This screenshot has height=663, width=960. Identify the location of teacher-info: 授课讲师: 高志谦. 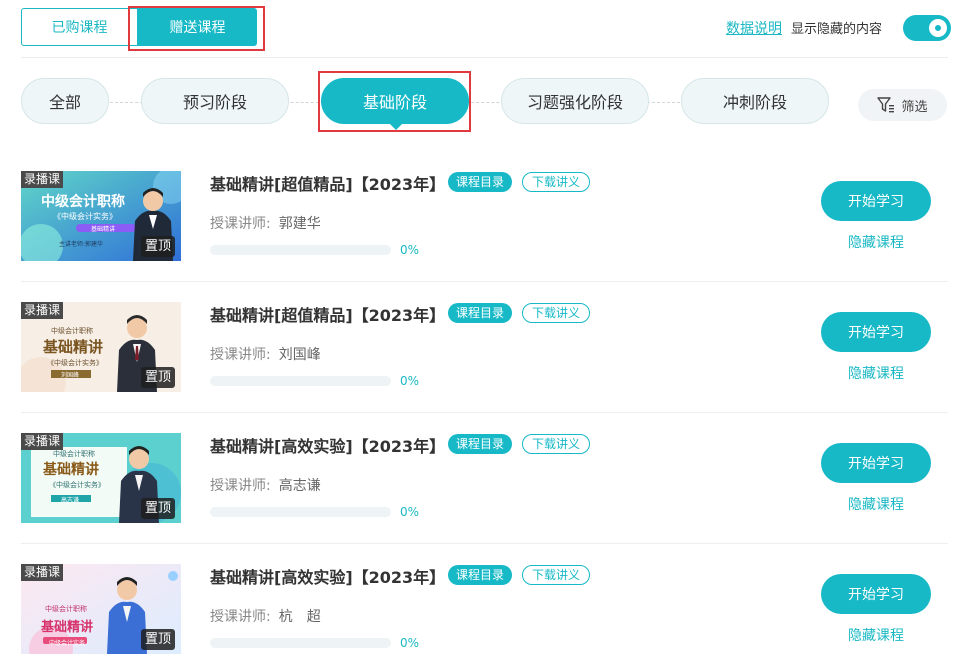
(265, 485).